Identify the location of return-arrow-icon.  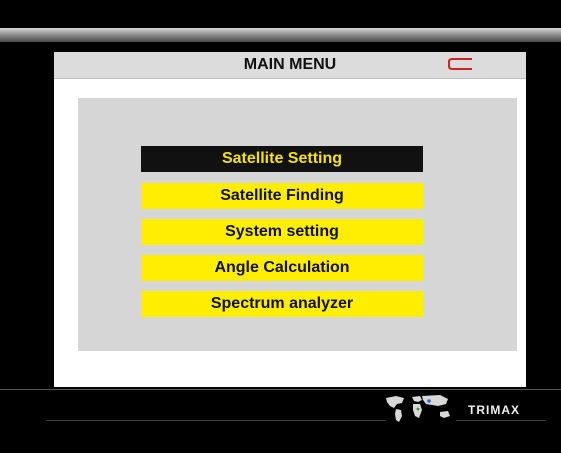
(461, 64).